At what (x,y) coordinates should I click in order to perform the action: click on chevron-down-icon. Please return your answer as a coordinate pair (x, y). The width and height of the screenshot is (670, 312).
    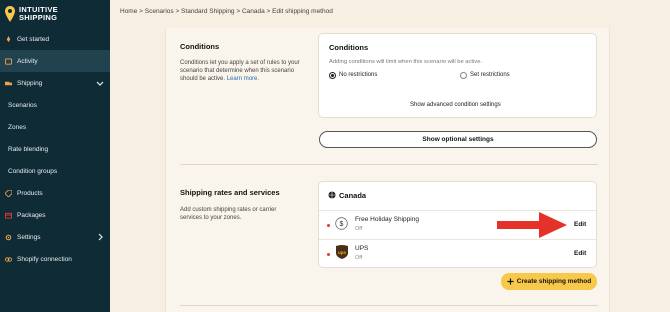
    Looking at the image, I should click on (100, 83).